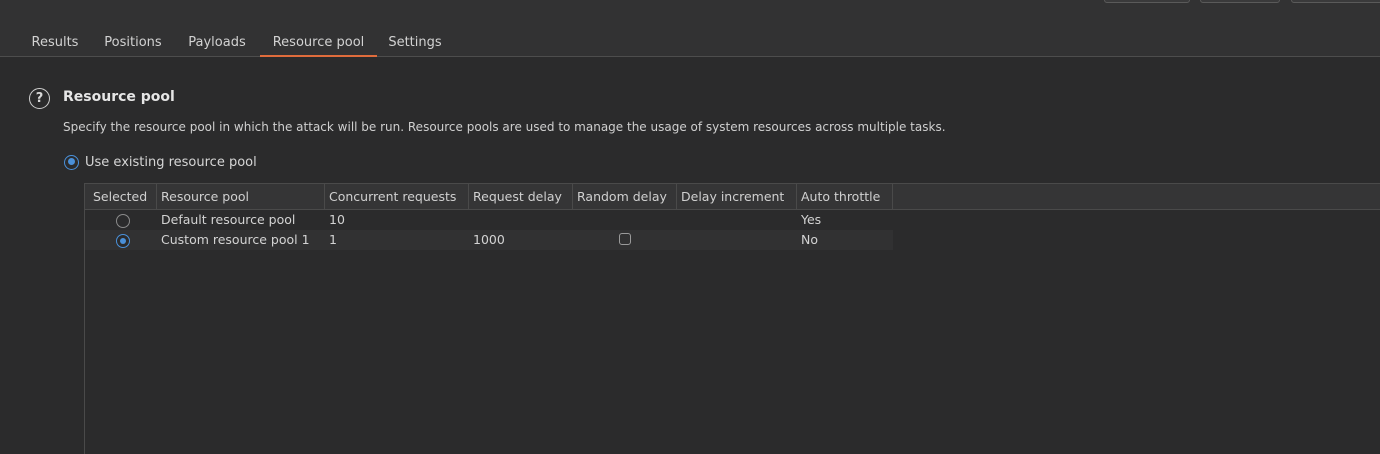 Image resolution: width=1380 pixels, height=454 pixels. I want to click on top-toolbar, so click(690, 15).